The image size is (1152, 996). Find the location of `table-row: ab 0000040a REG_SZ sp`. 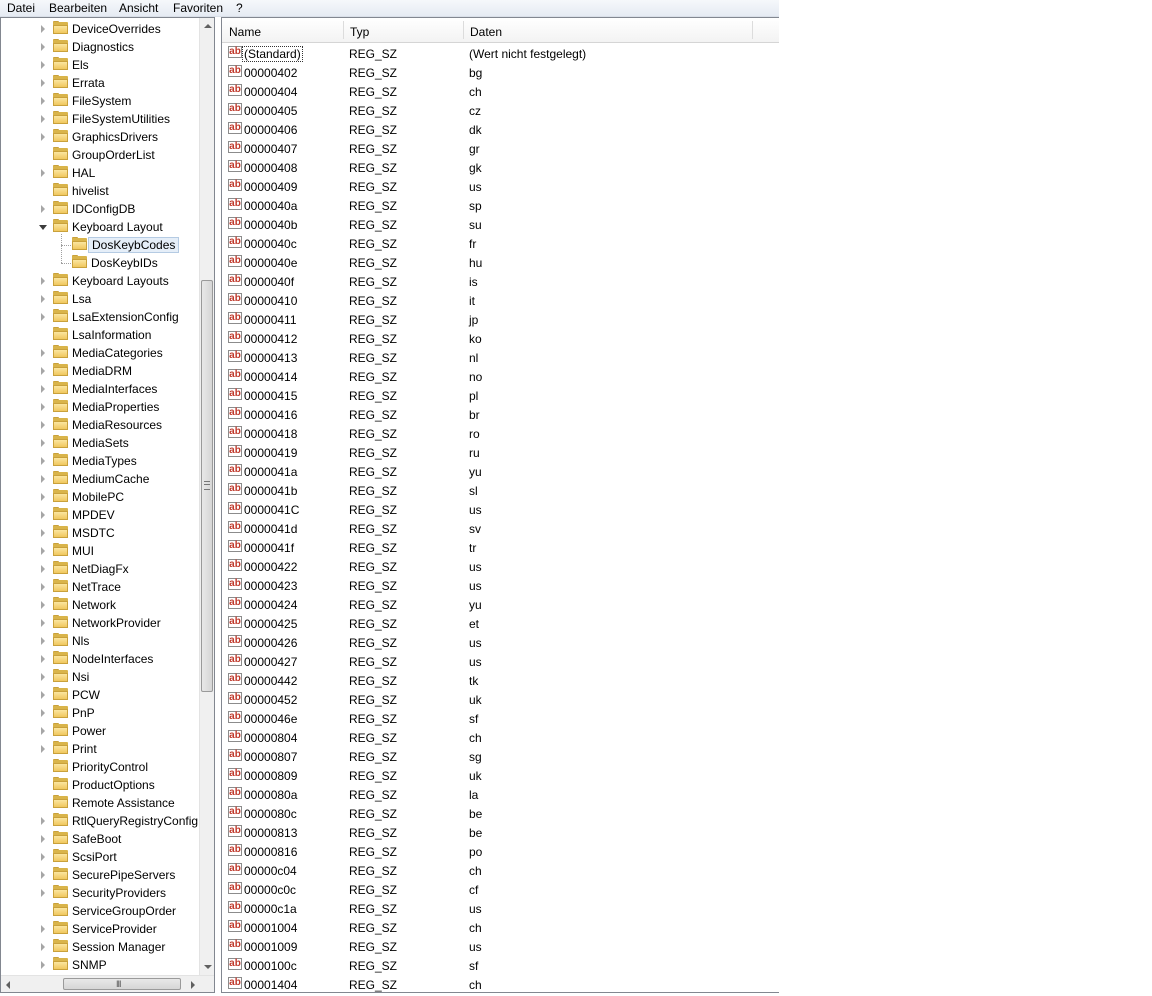

table-row: ab 0000040a REG_SZ sp is located at coordinates (500, 205).